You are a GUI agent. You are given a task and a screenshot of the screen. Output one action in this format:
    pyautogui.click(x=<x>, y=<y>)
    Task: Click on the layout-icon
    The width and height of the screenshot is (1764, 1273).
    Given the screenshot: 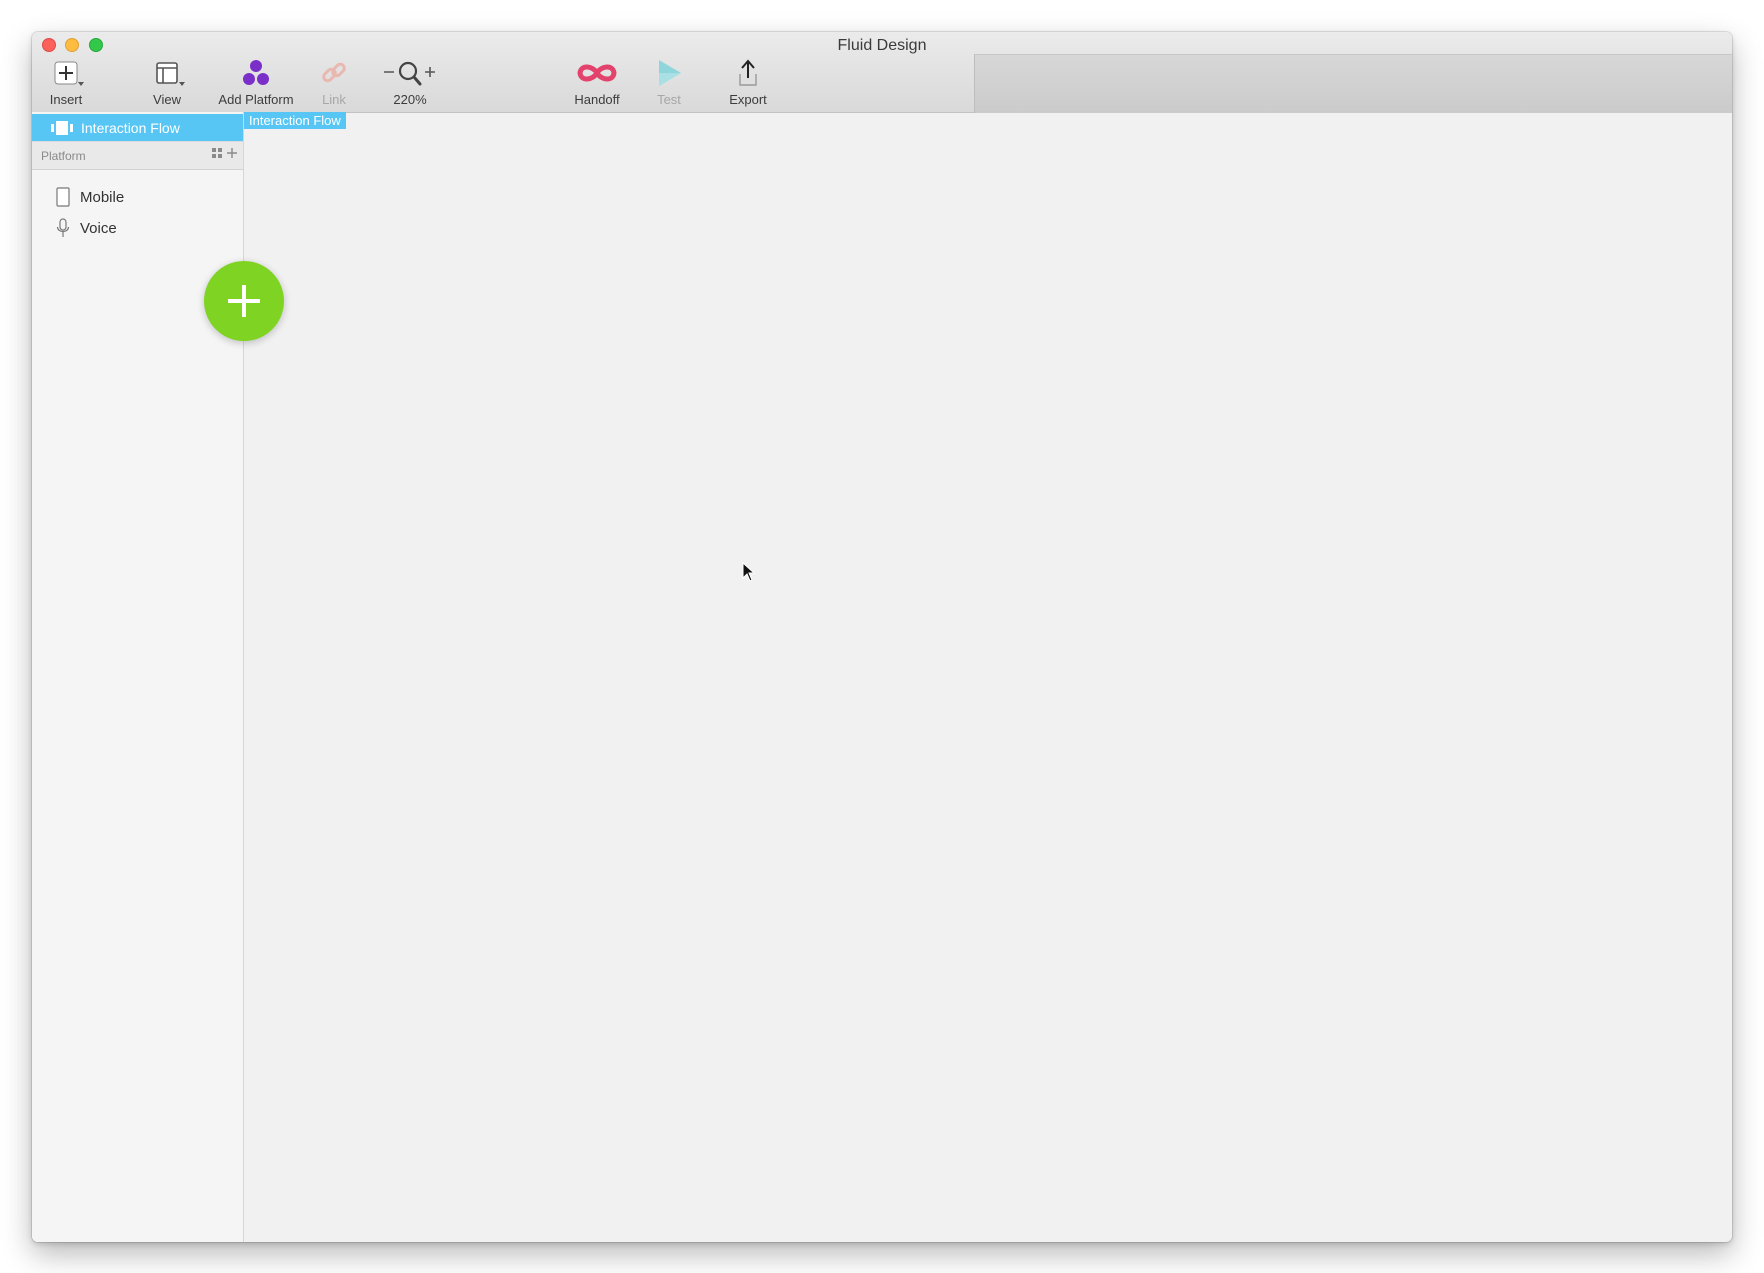 What is the action you would take?
    pyautogui.click(x=170, y=73)
    